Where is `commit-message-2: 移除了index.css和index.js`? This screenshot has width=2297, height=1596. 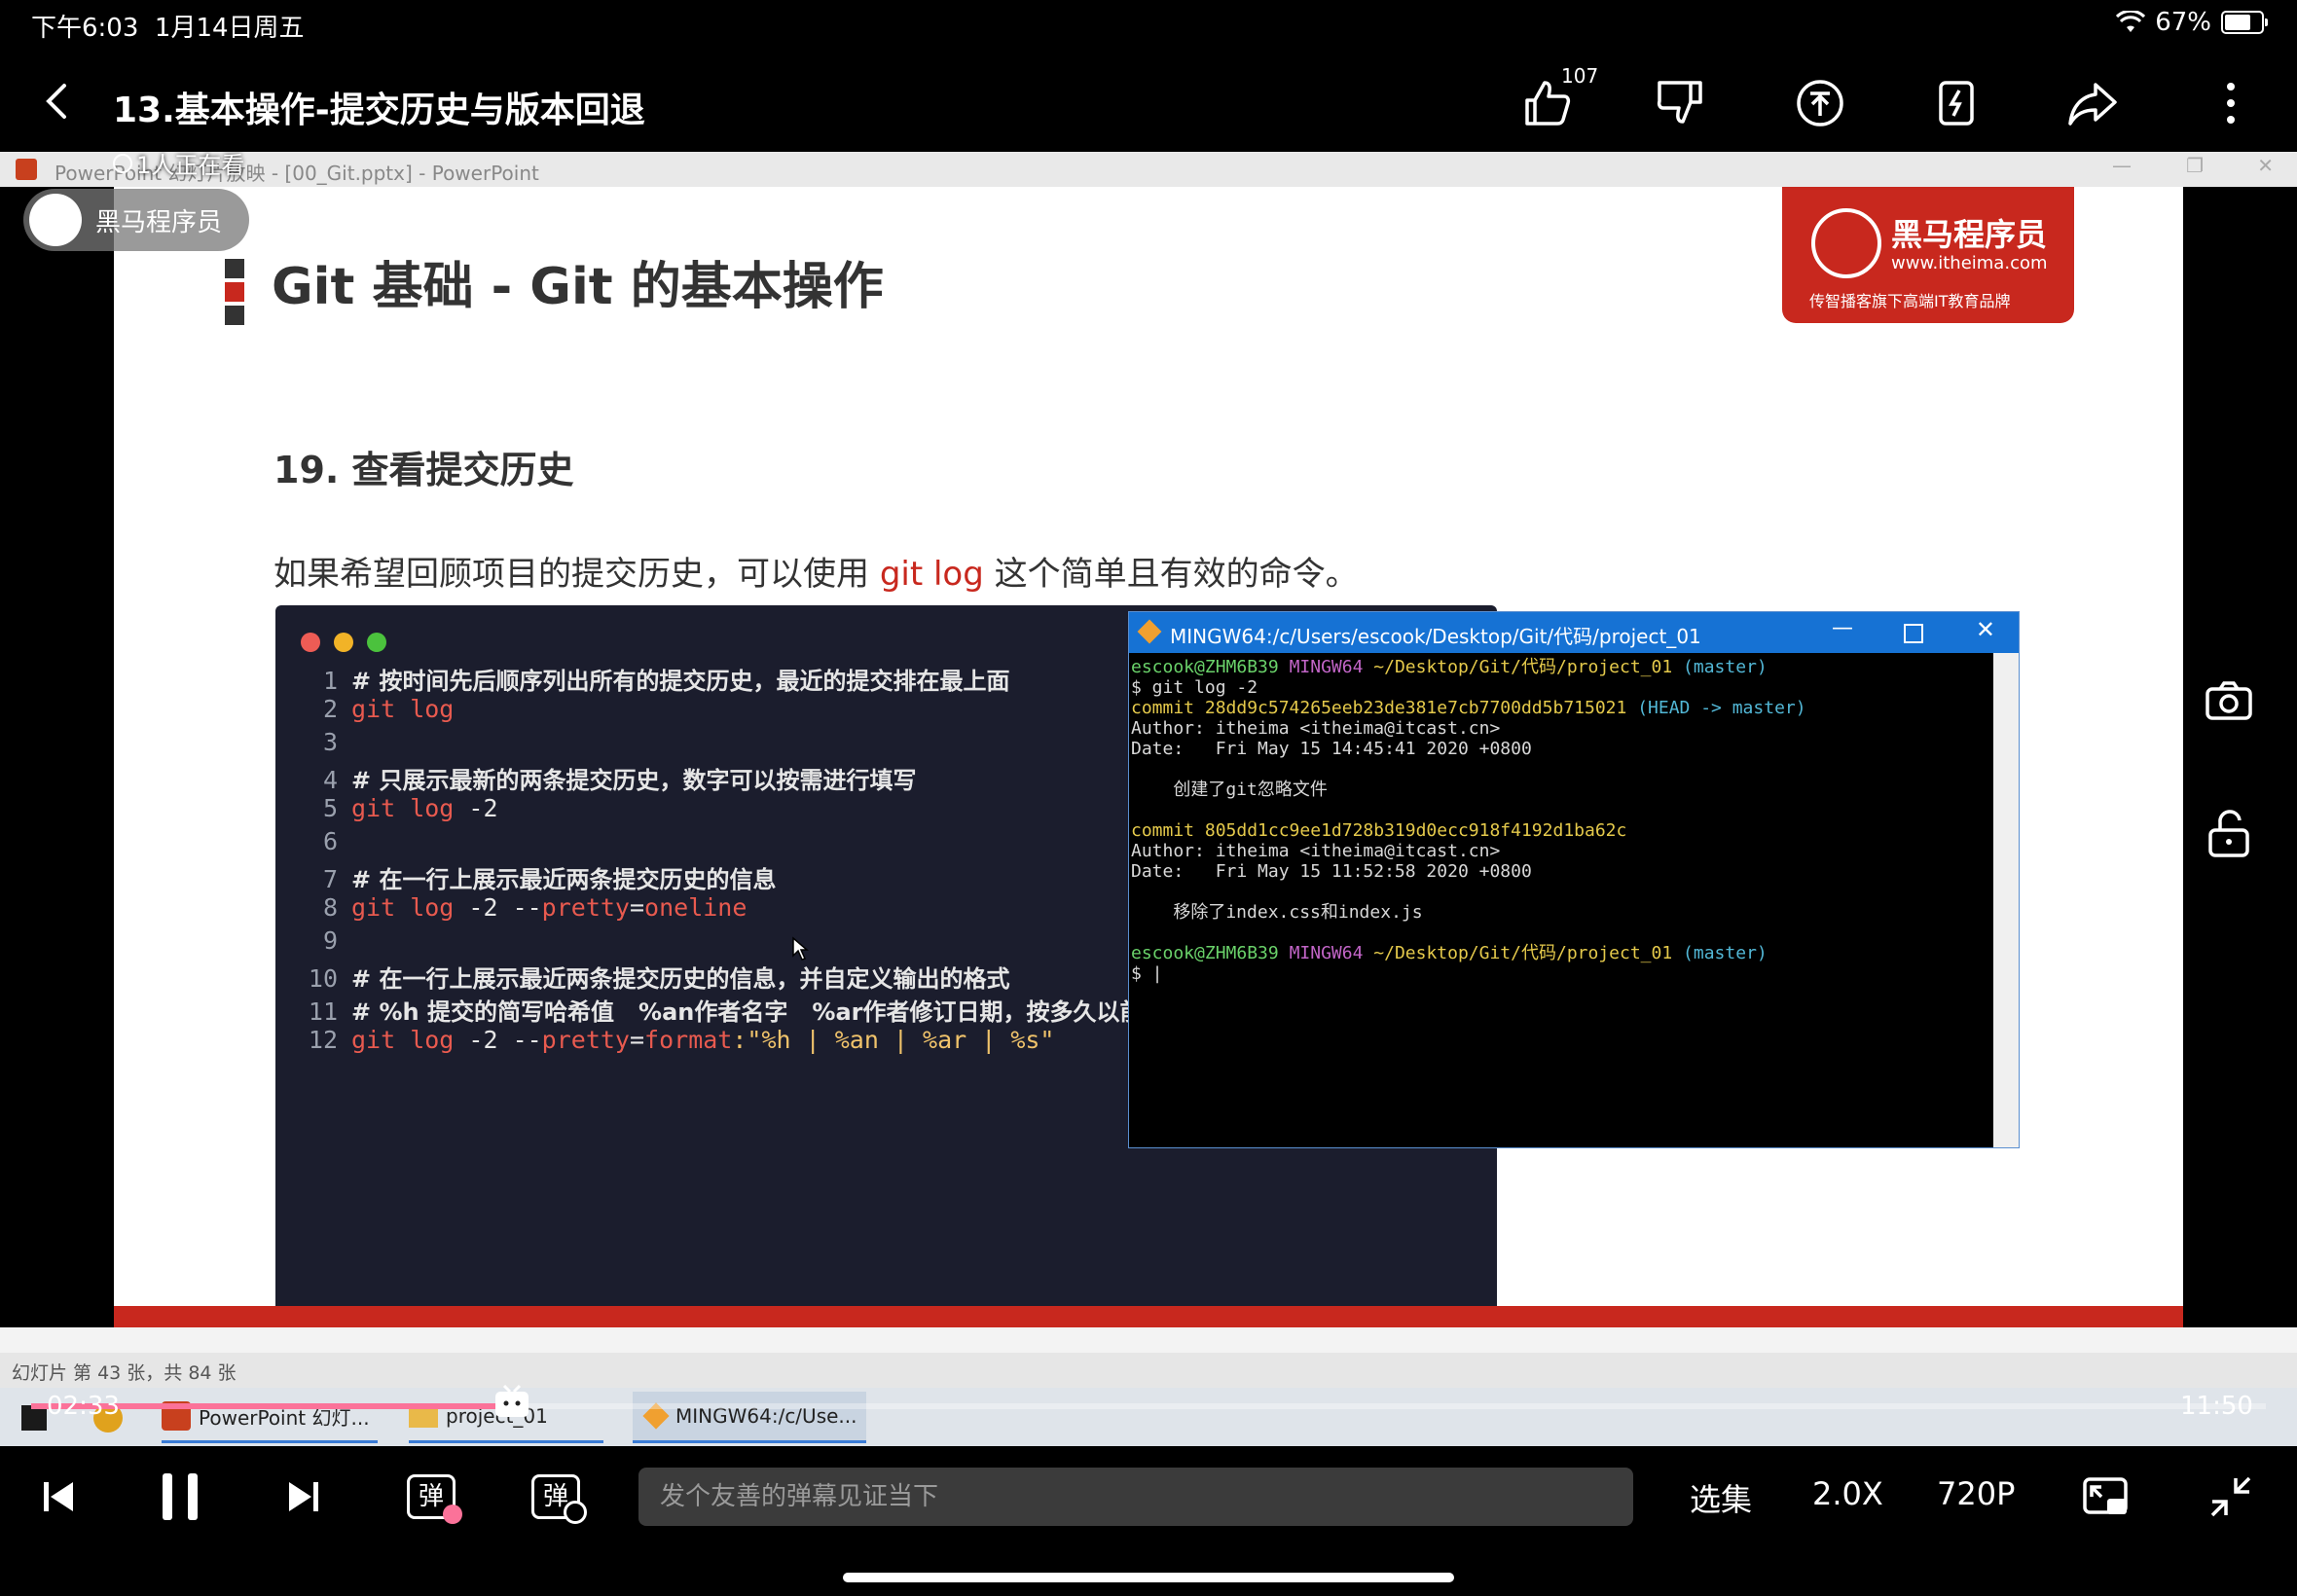
commit-message-2: 移除了index.css和index.js is located at coordinates (1277, 912).